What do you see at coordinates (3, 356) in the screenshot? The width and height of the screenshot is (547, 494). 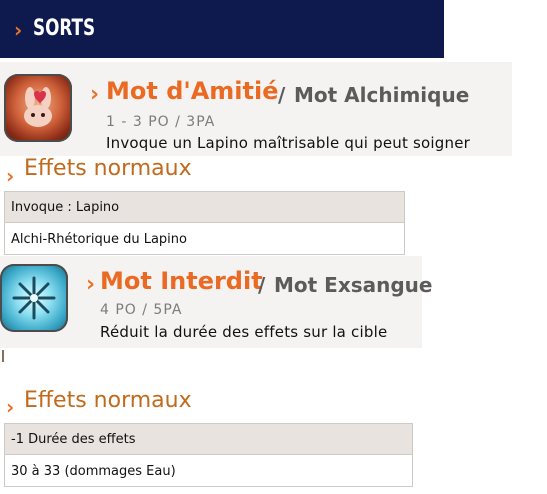 I see `divider-fragment` at bounding box center [3, 356].